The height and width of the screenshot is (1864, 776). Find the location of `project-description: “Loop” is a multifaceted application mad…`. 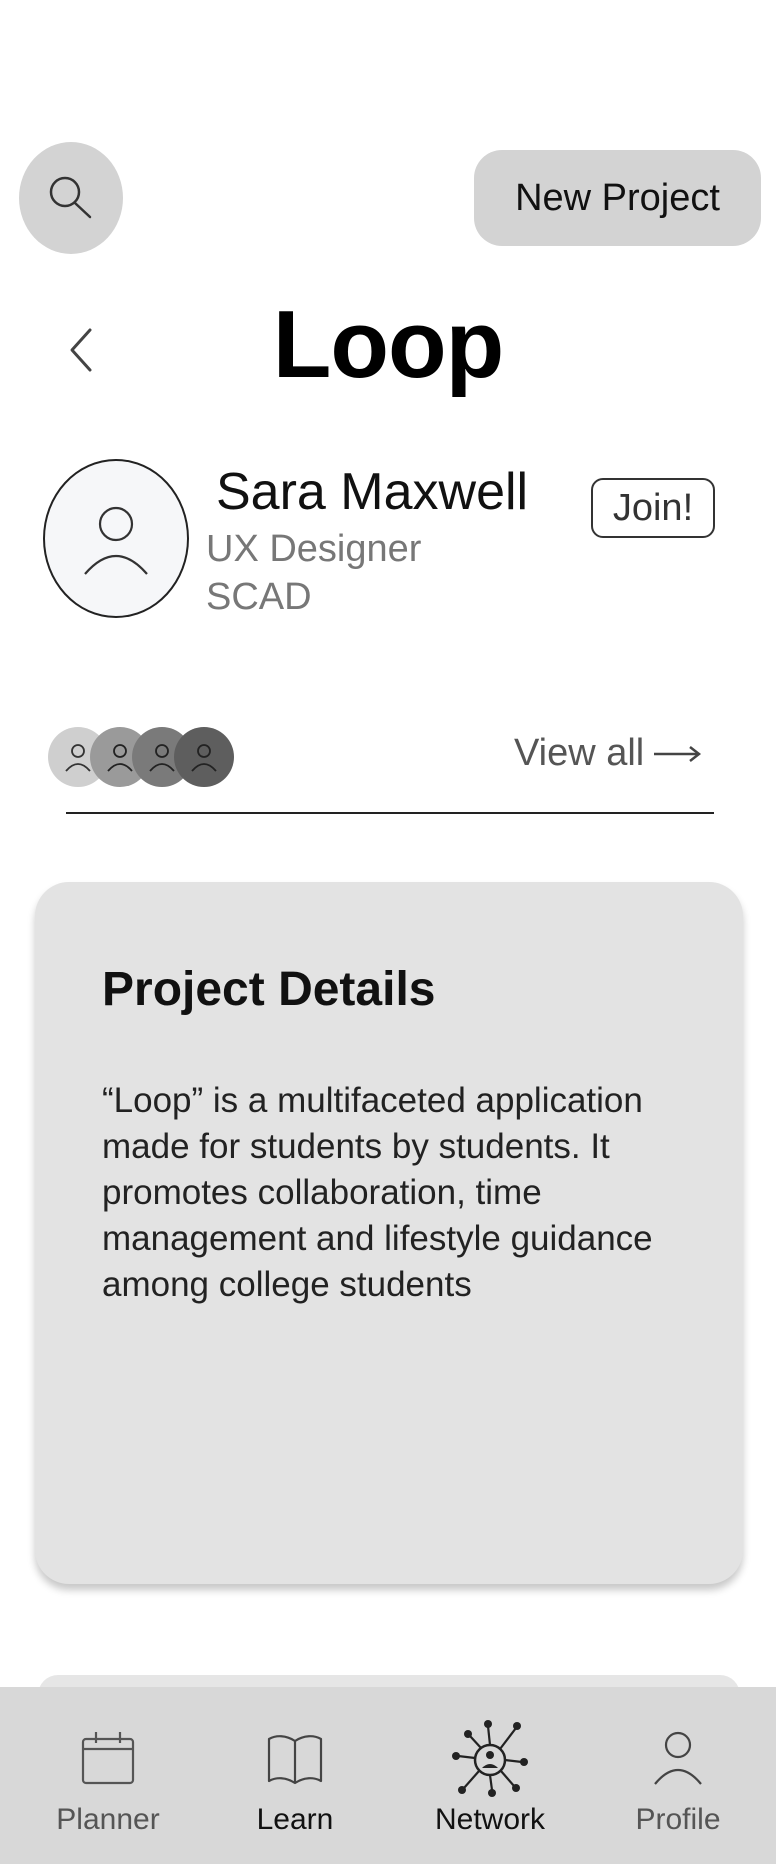

project-description: “Loop” is a multifaceted application mad… is located at coordinates (377, 1192).